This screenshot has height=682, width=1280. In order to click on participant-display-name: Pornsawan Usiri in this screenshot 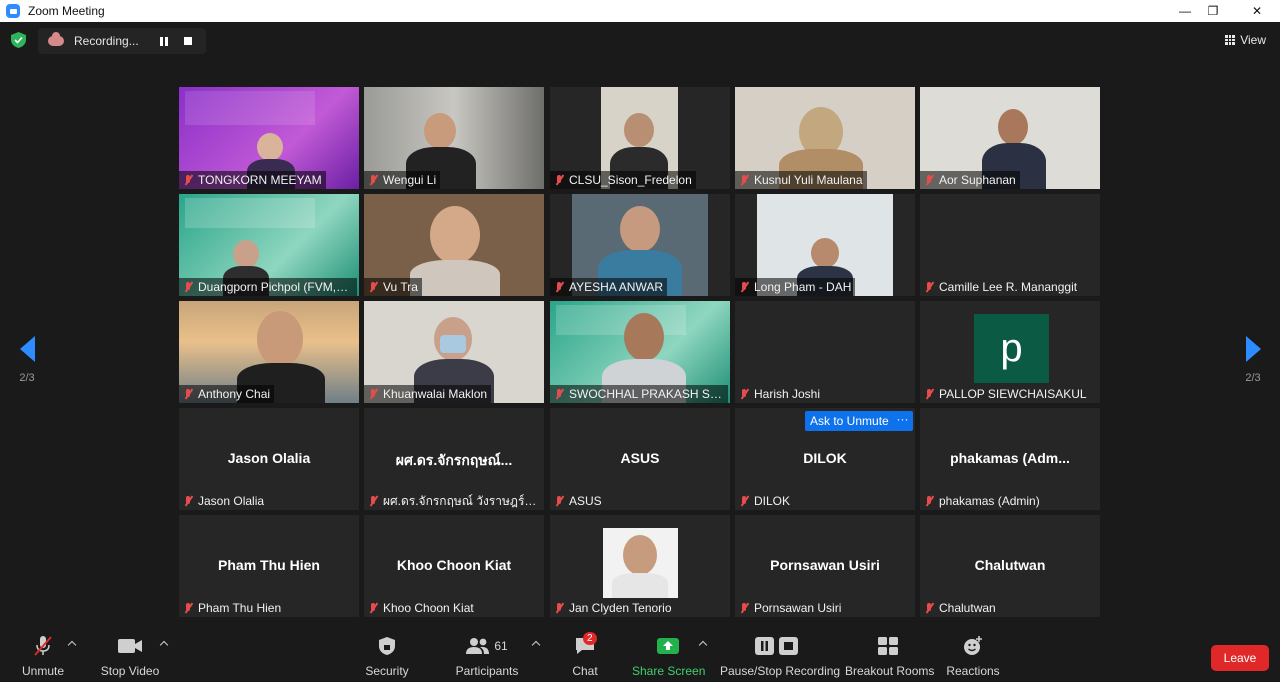, I will do `click(825, 565)`.